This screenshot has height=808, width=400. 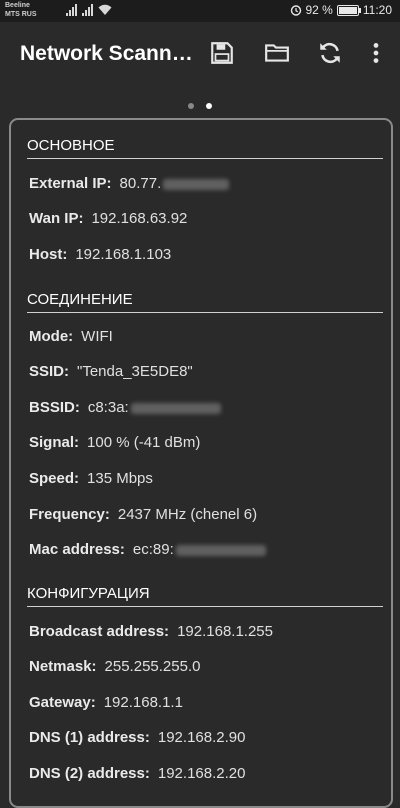 I want to click on mode-label: Mode:, so click(x=51, y=336).